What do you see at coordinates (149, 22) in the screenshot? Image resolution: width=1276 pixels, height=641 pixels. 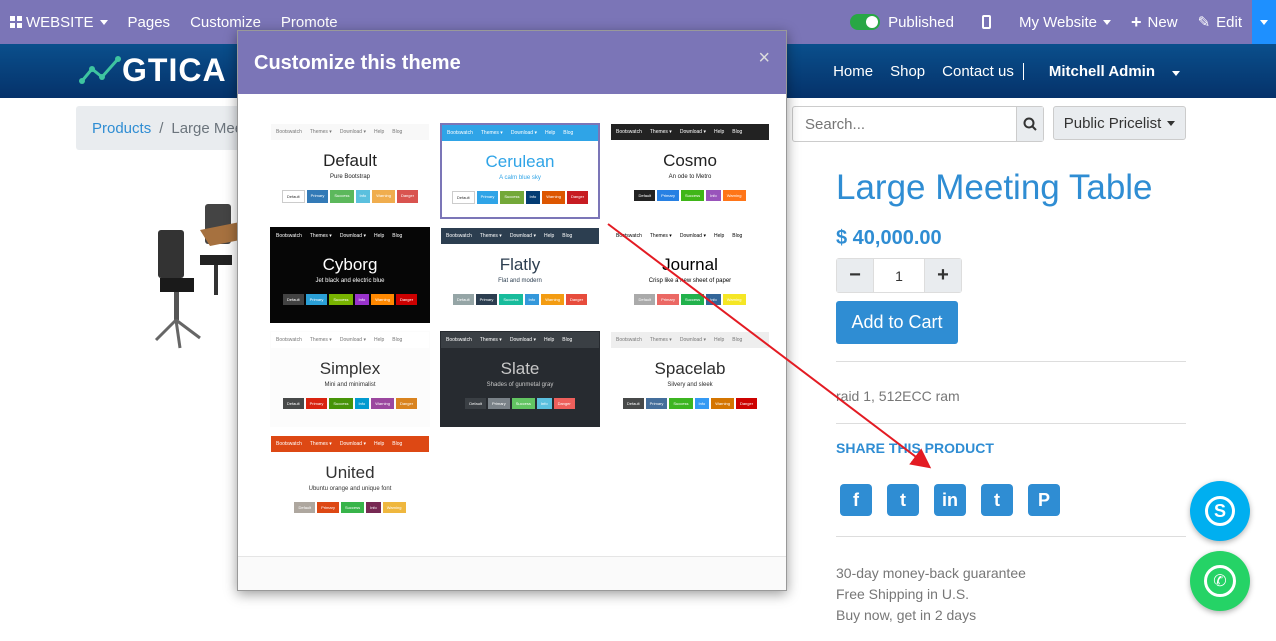 I see `pages-menu: Pages` at bounding box center [149, 22].